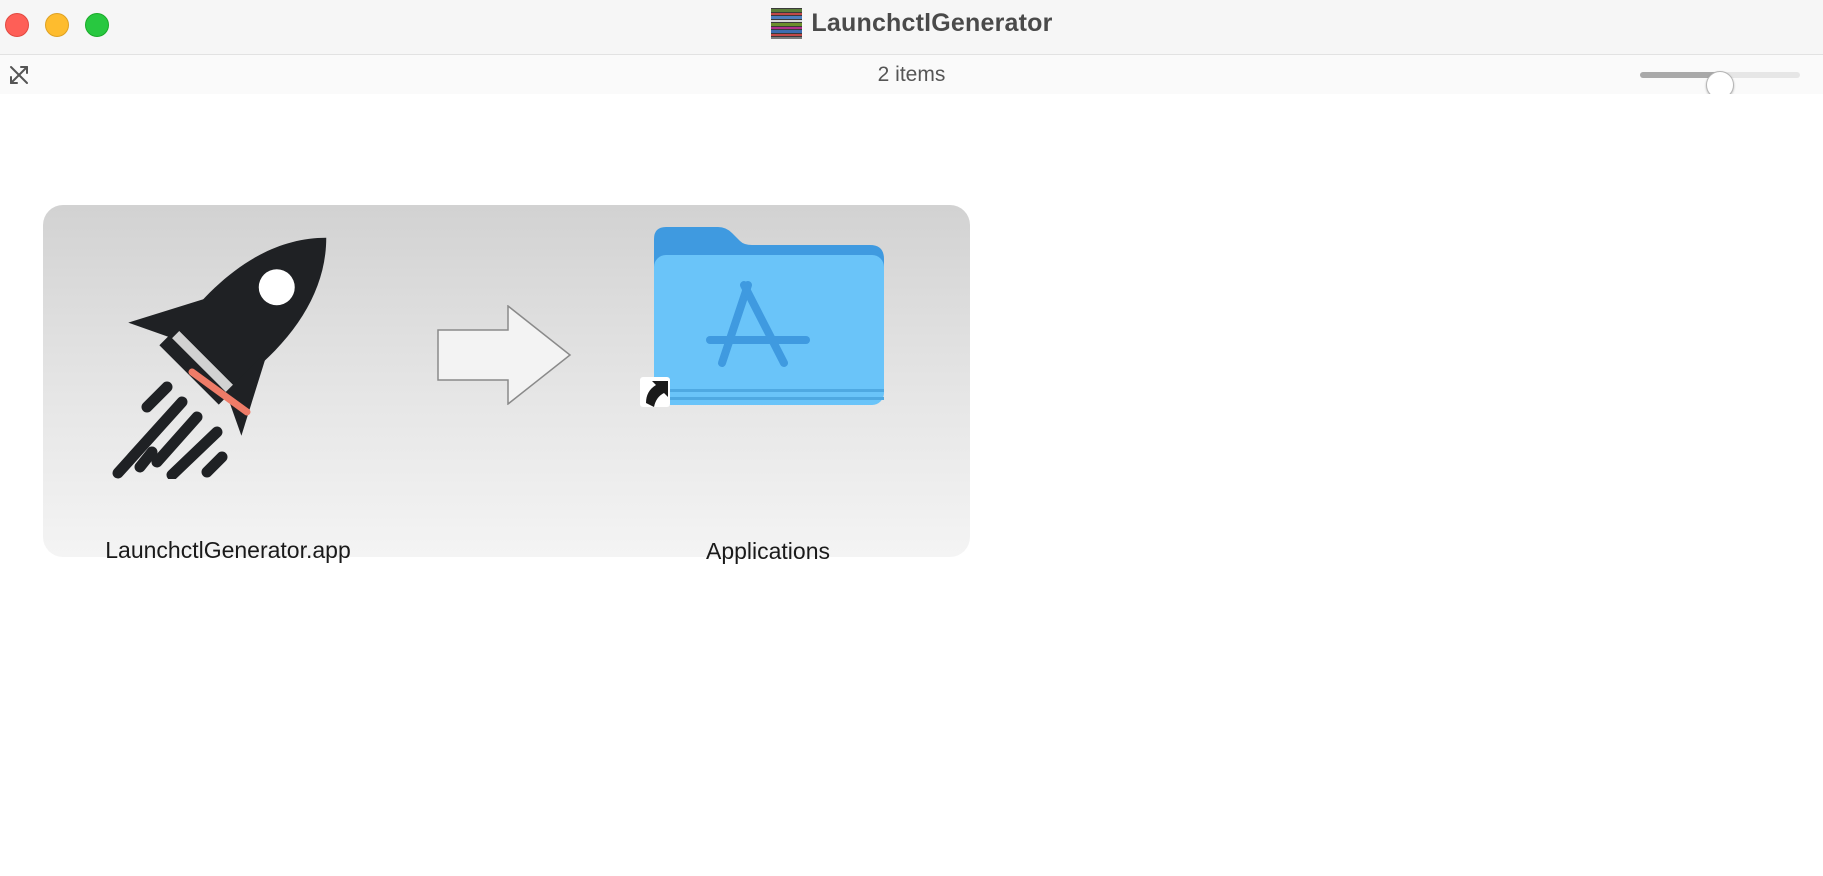 The width and height of the screenshot is (1823, 876). I want to click on app-item: LaunchctlGenerator.app, so click(228, 402).